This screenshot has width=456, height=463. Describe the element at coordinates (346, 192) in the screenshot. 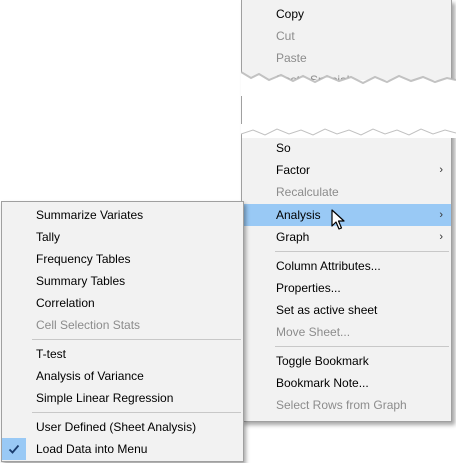

I see `menu-item-recalculate: Recalculate` at that location.